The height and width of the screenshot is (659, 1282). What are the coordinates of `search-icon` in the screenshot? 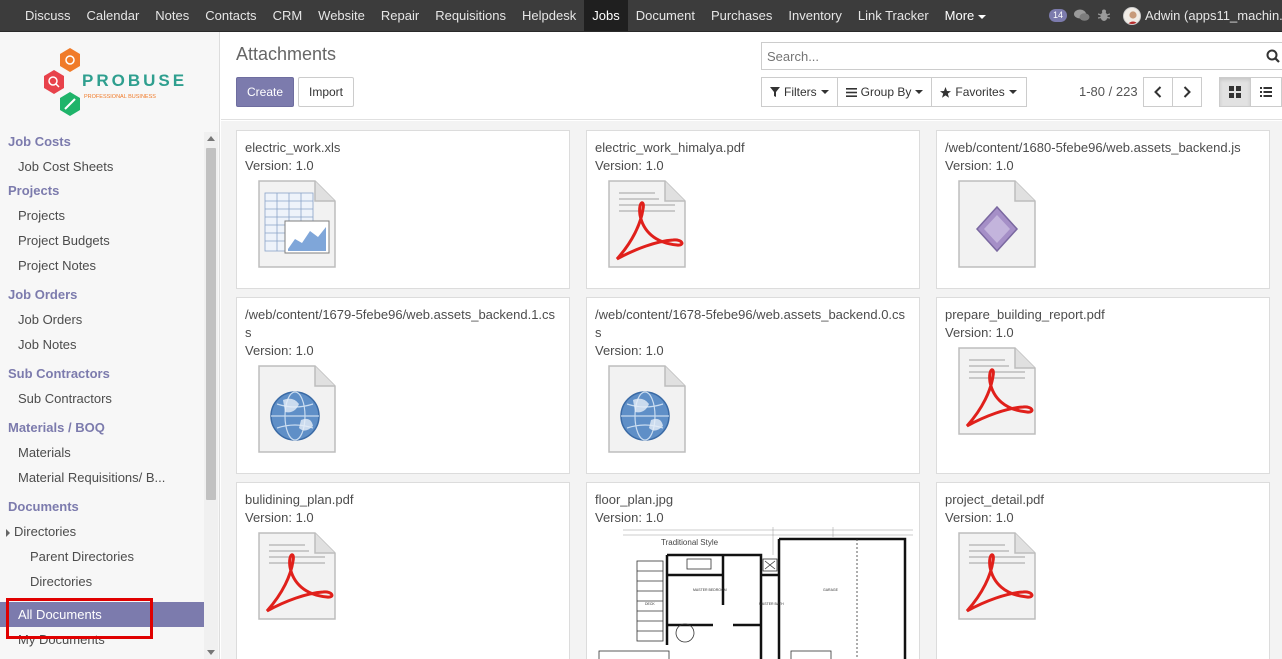 It's located at (1273, 57).